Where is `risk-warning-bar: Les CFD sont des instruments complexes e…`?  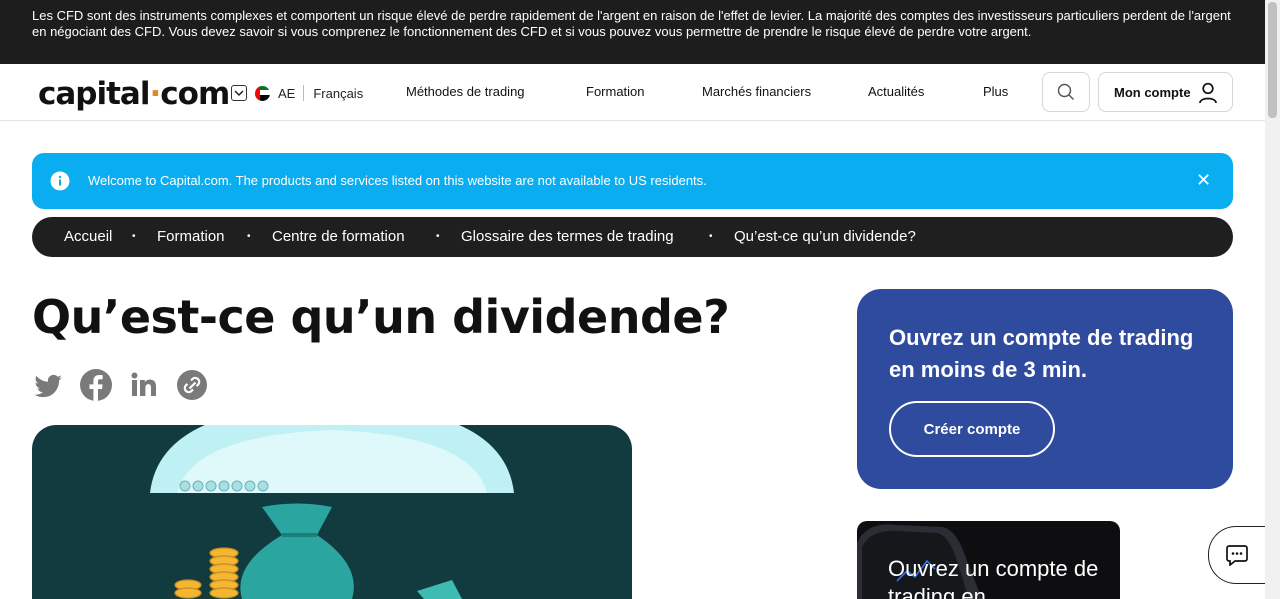
risk-warning-bar: Les CFD sont des instruments complexes e… is located at coordinates (632, 32).